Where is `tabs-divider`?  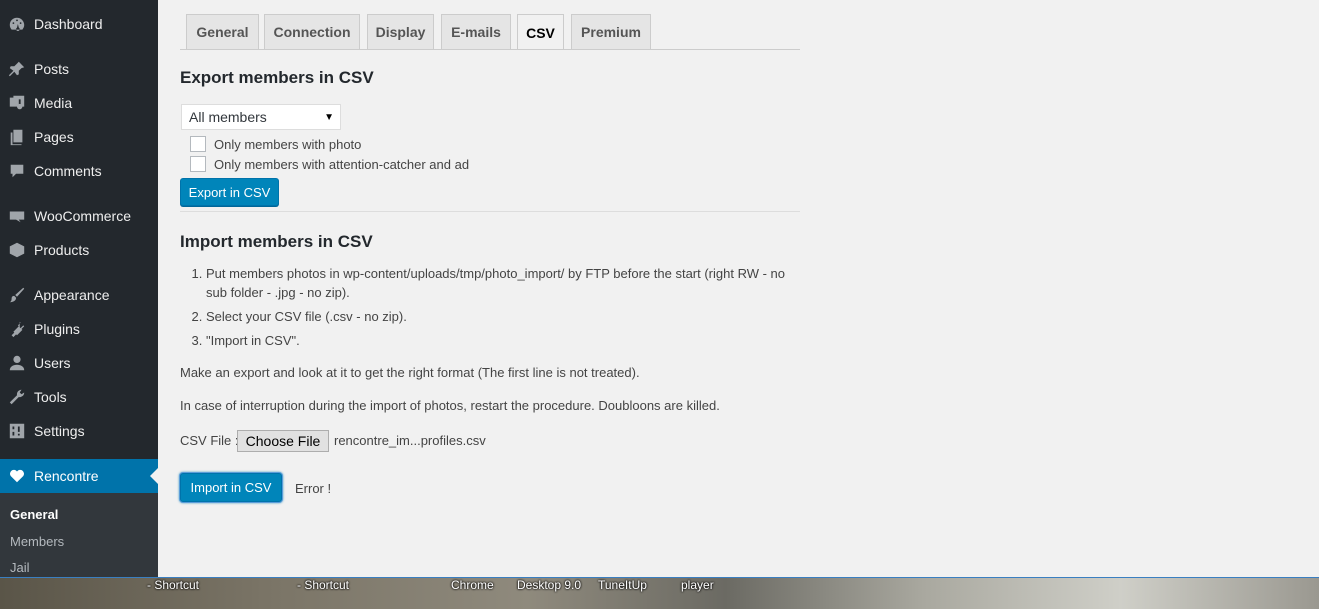 tabs-divider is located at coordinates (490, 49).